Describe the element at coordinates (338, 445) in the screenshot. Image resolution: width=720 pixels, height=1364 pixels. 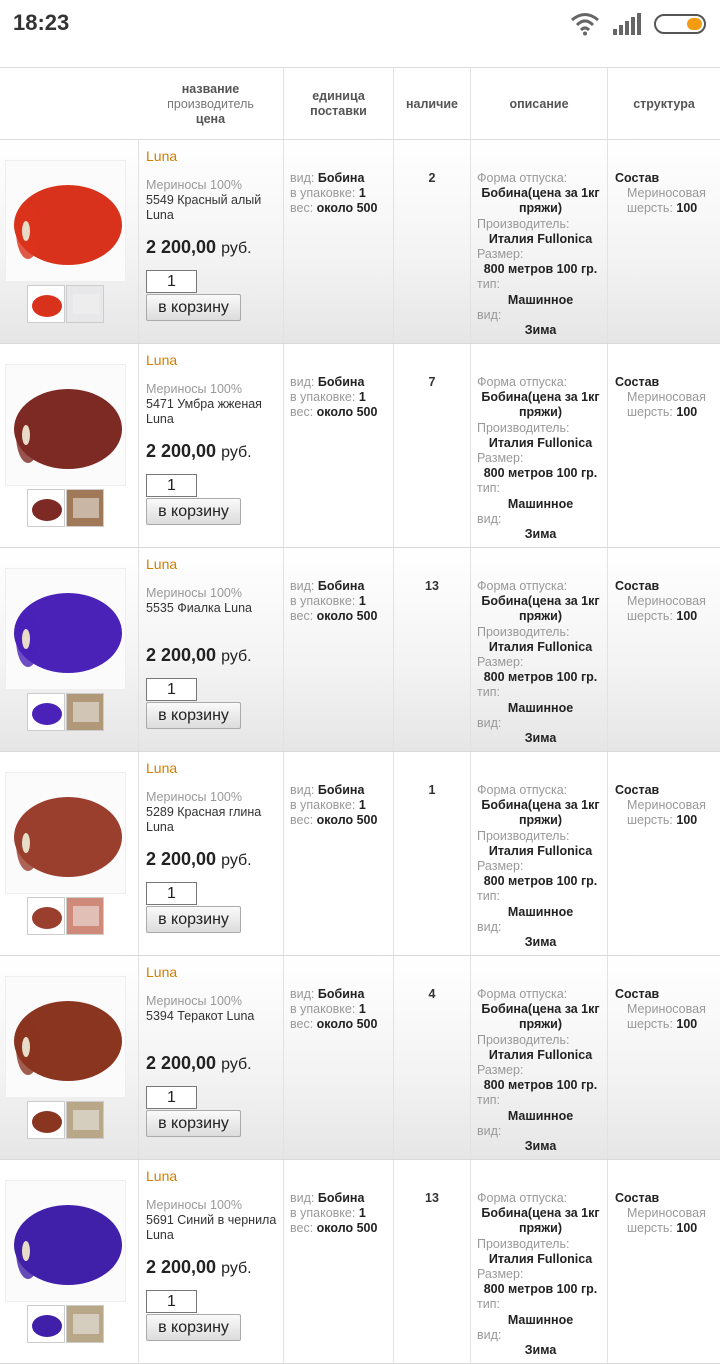
I see `unit-cell: вид: Бобина в упаковке: 1 вес: около 500` at that location.